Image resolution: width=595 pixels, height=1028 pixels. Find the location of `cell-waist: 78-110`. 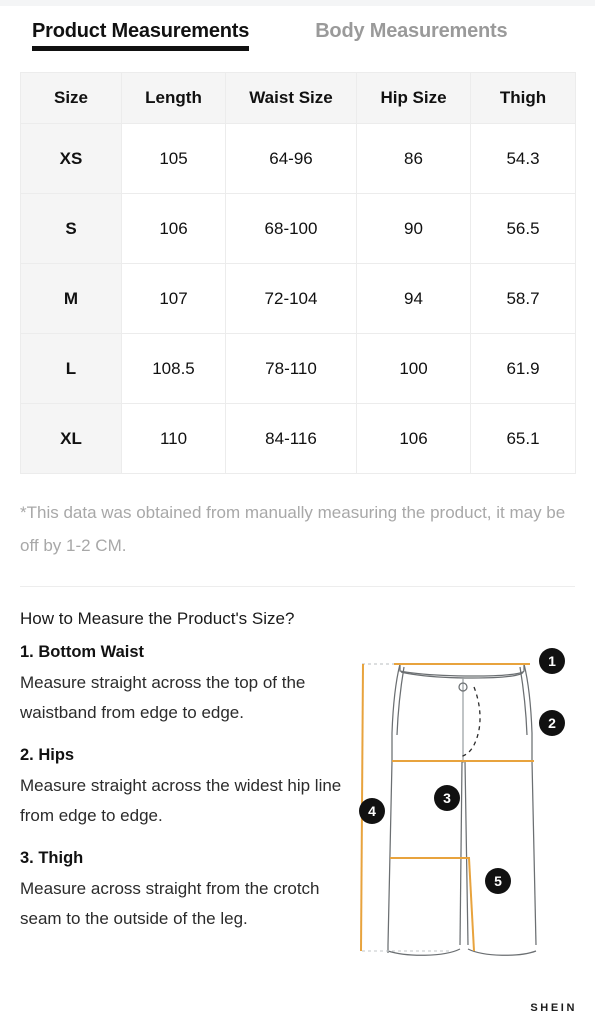

cell-waist: 78-110 is located at coordinates (291, 368).